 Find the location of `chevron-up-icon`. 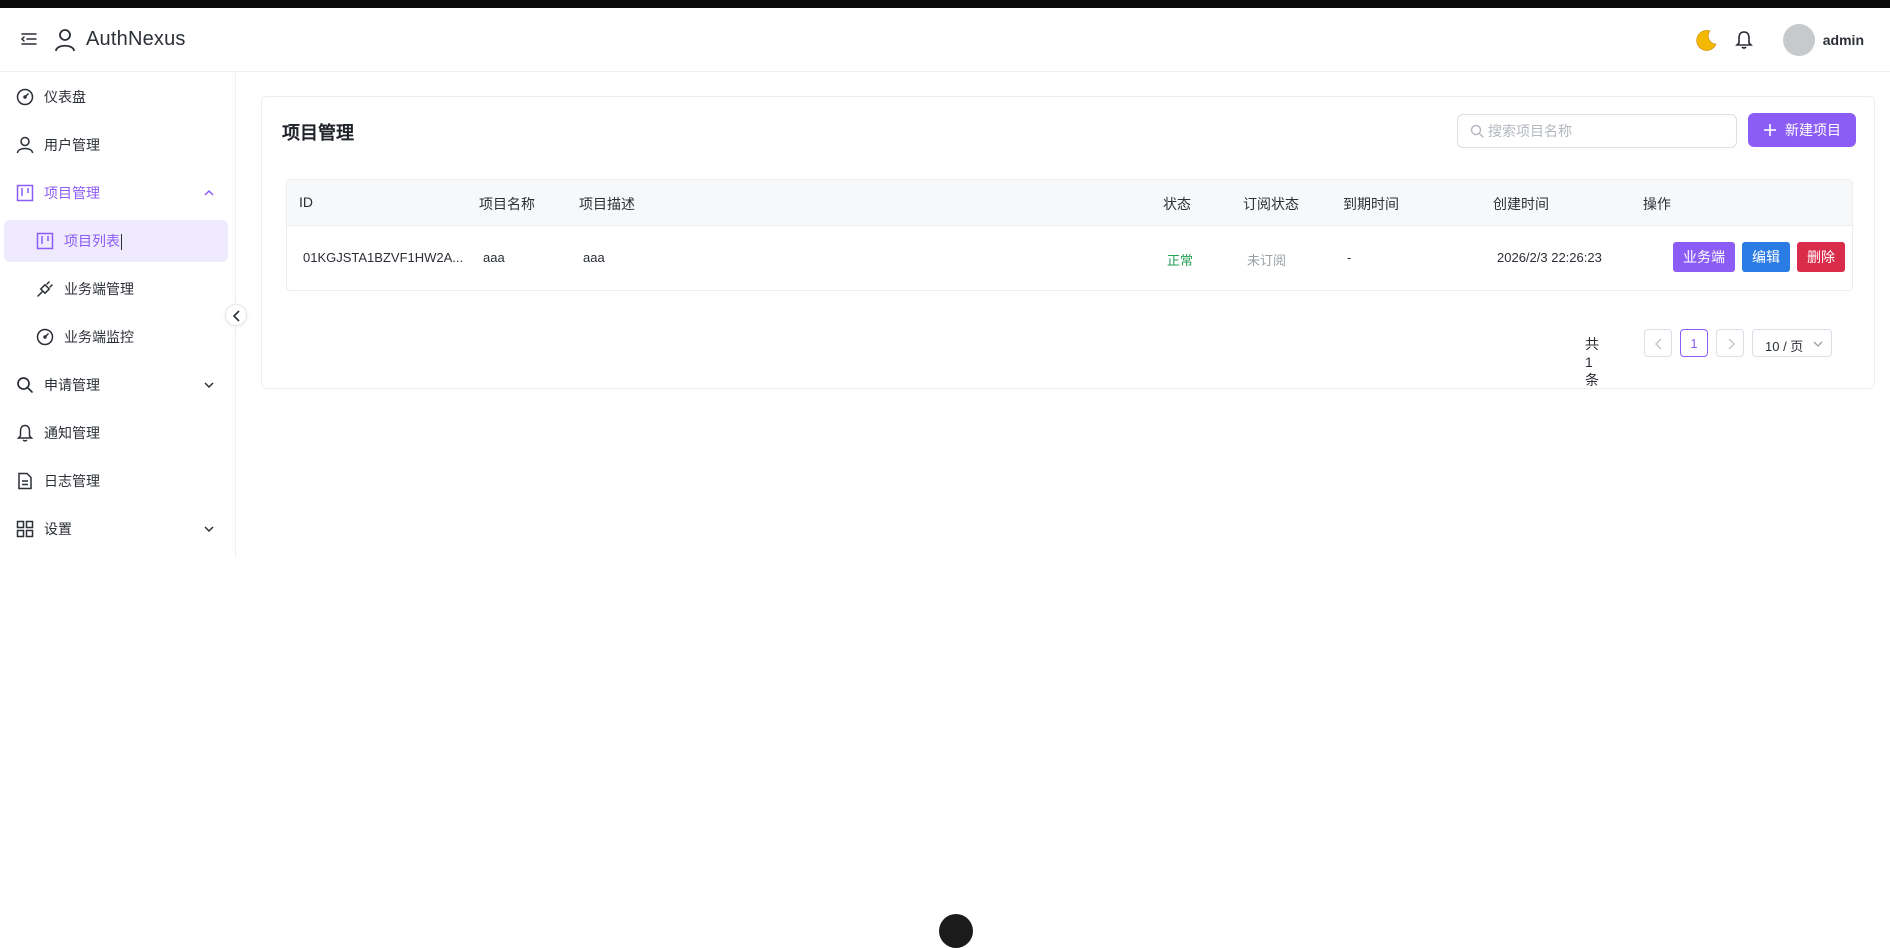

chevron-up-icon is located at coordinates (209, 192).